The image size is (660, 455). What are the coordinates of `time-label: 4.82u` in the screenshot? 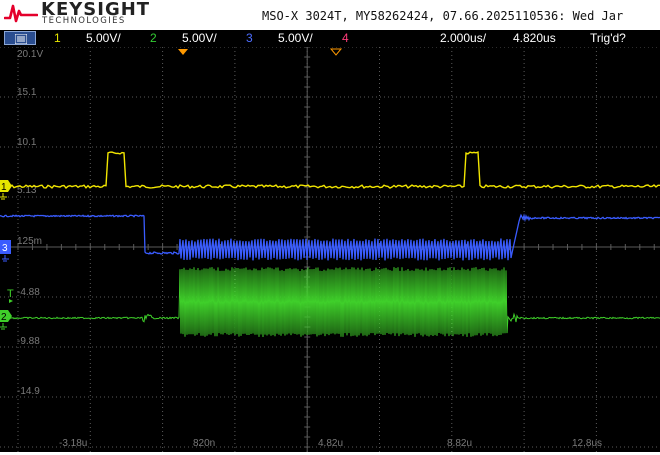 It's located at (330, 443).